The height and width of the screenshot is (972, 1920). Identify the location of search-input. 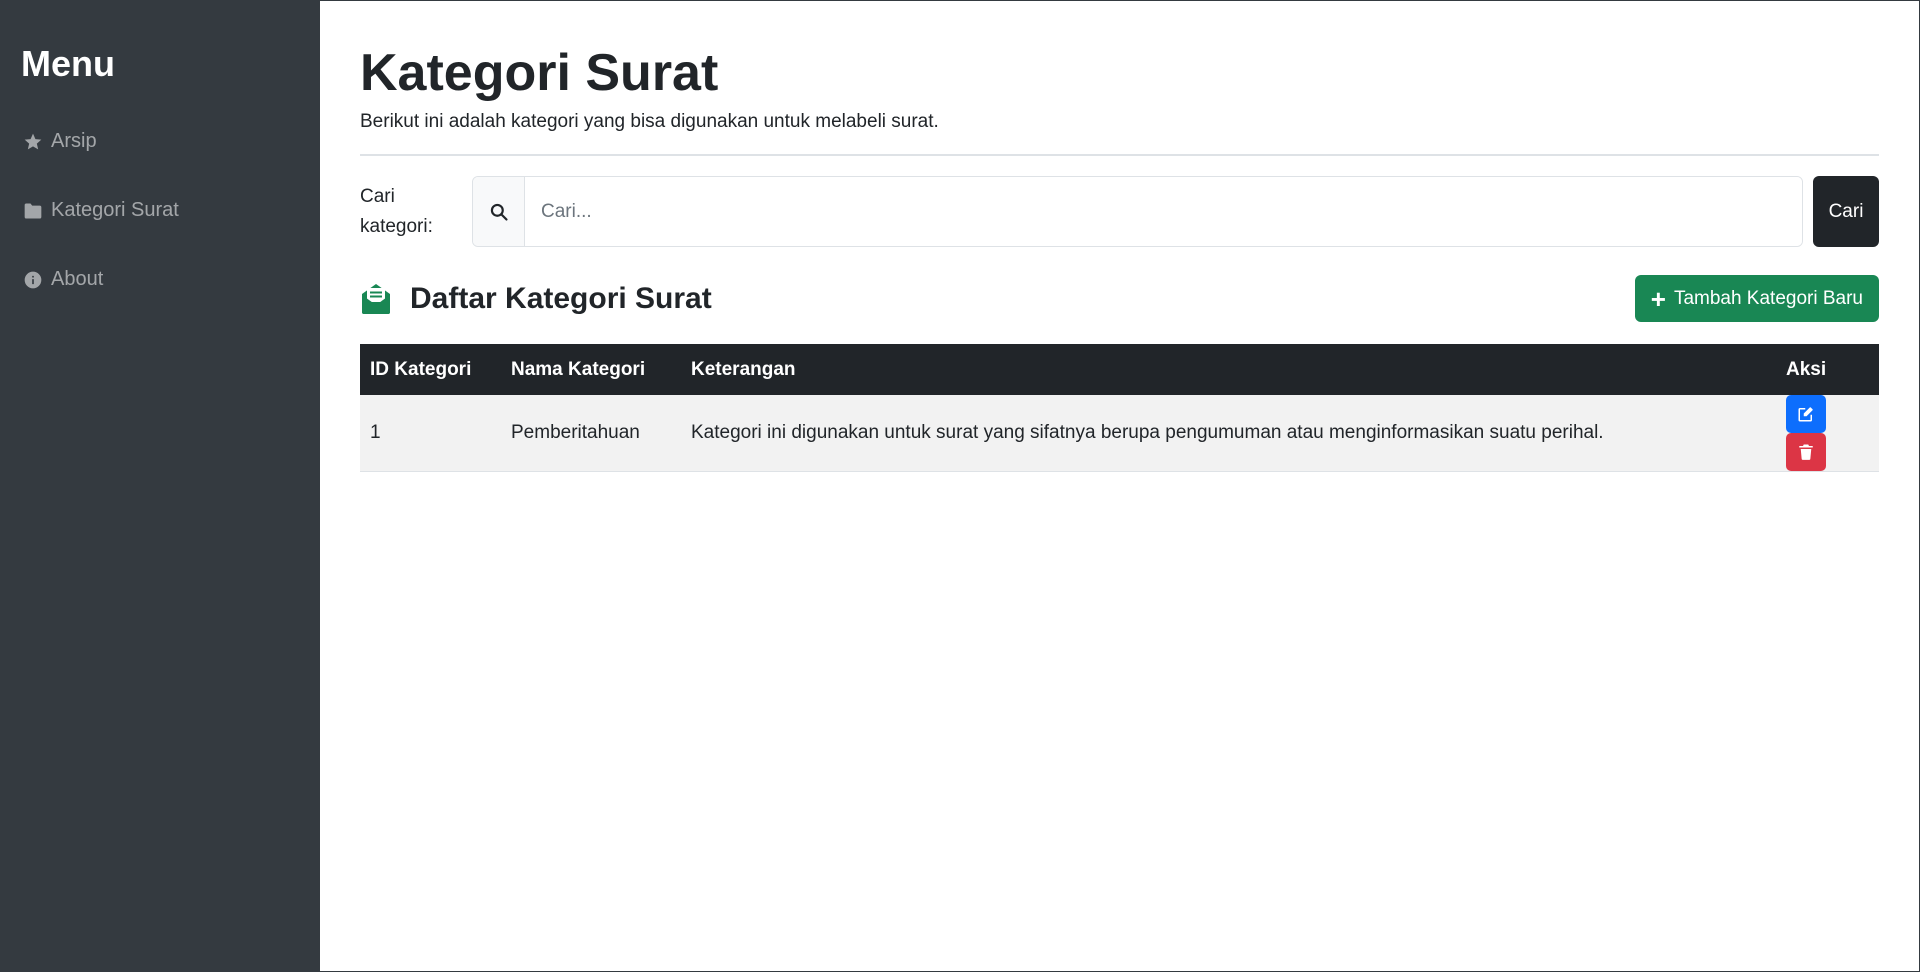
(1163, 211).